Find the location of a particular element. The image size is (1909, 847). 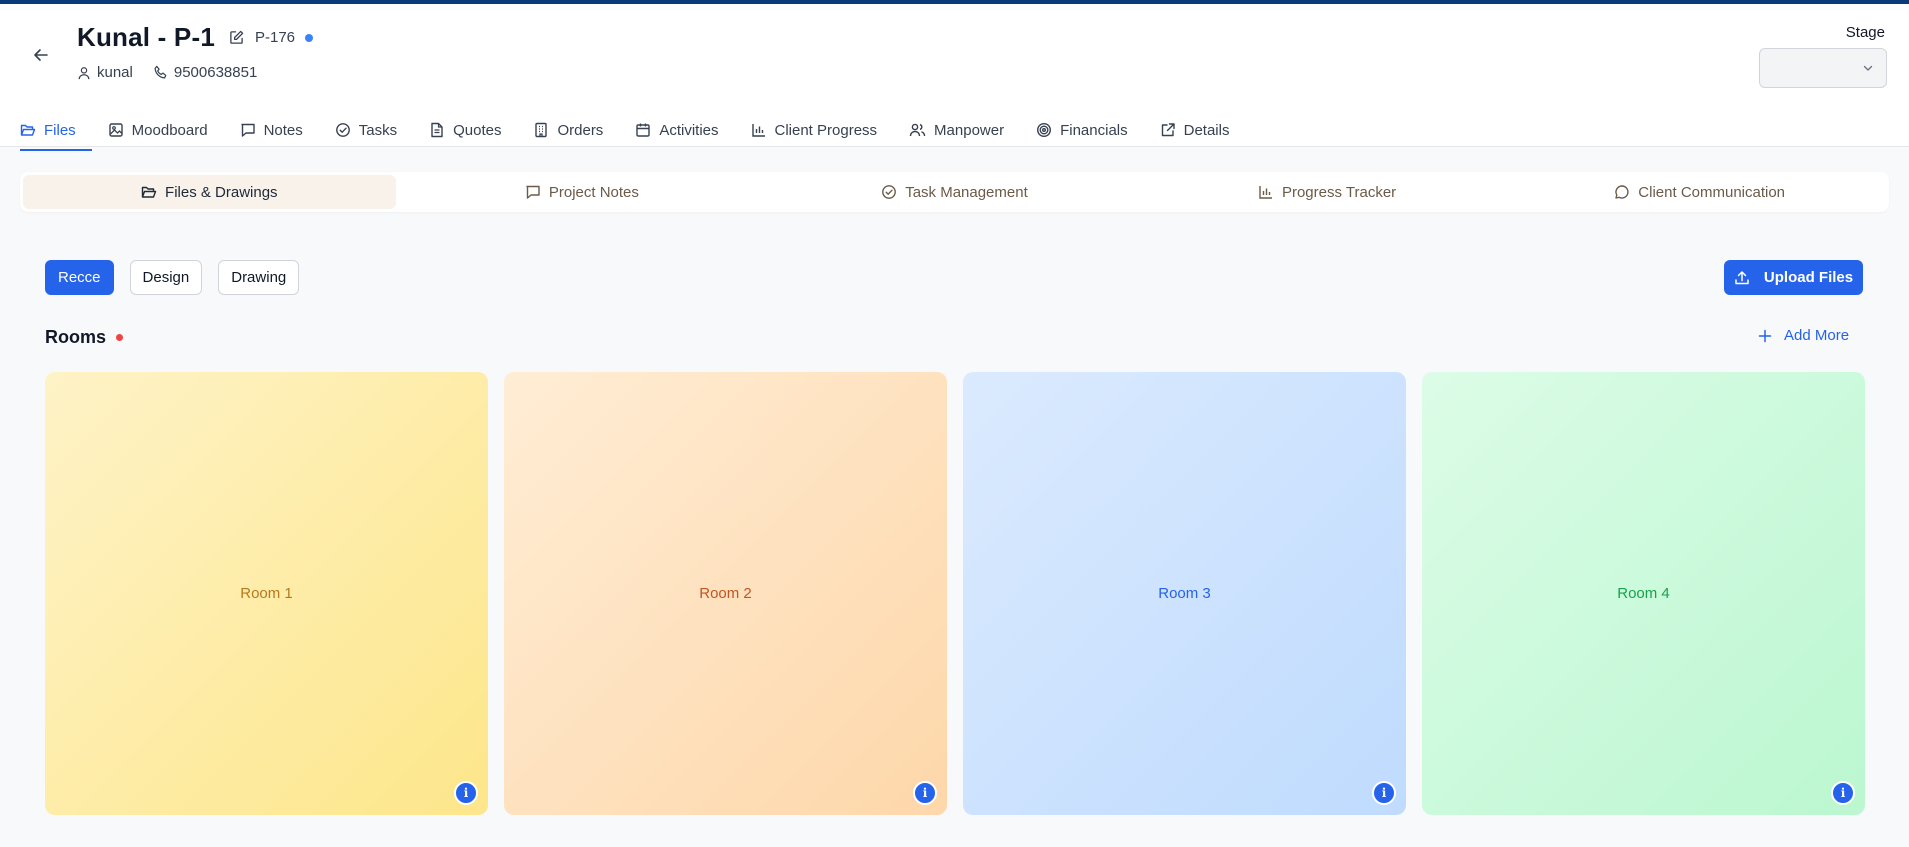

upload-icon is located at coordinates (1742, 277).